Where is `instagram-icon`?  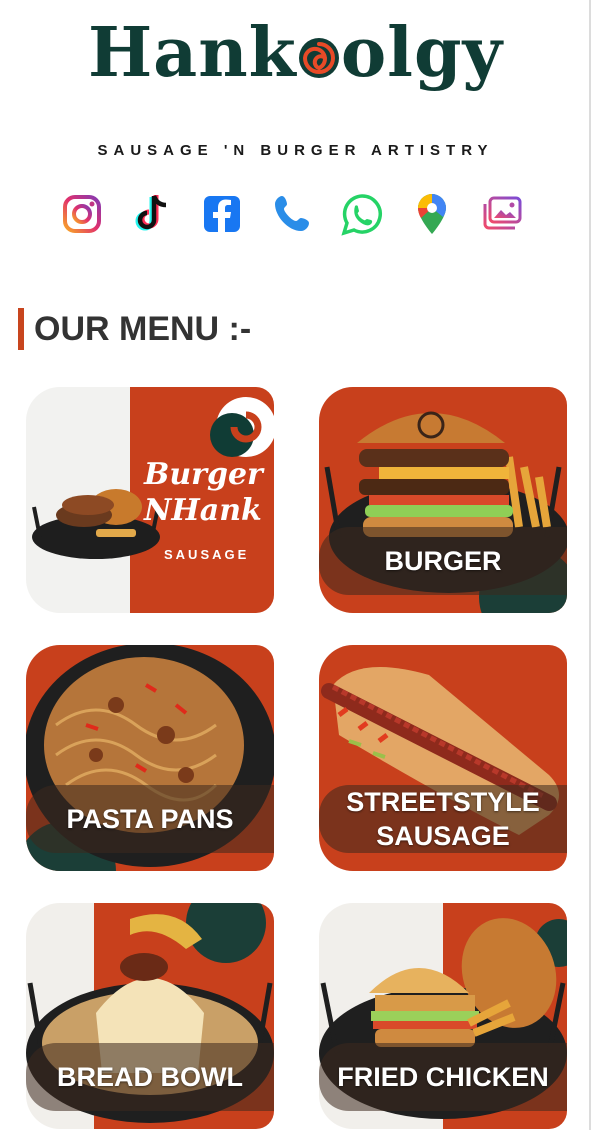
instagram-icon is located at coordinates (82, 214).